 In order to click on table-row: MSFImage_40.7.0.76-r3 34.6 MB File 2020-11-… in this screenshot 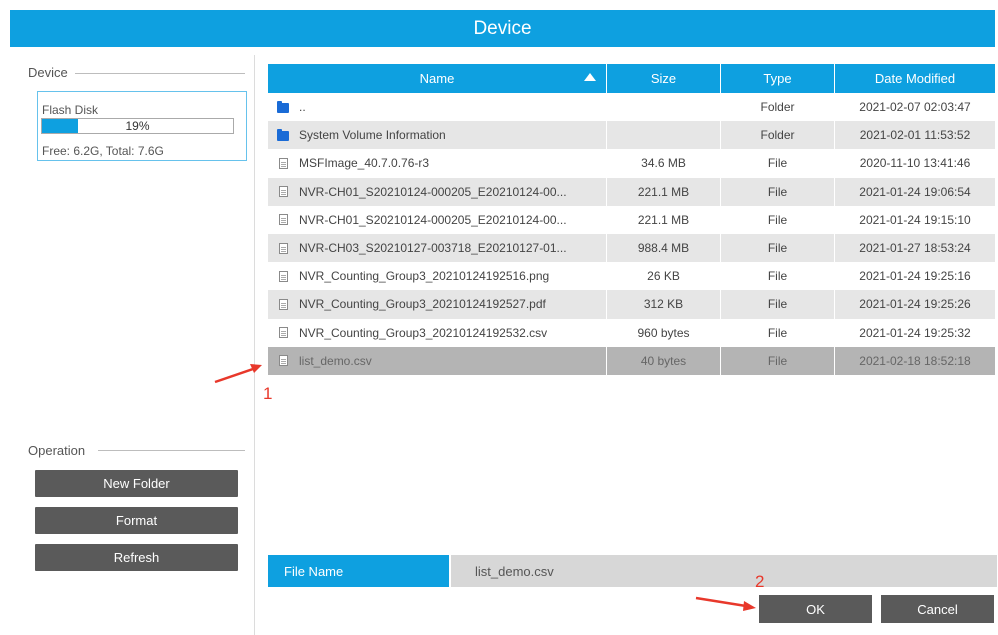, I will do `click(631, 163)`.